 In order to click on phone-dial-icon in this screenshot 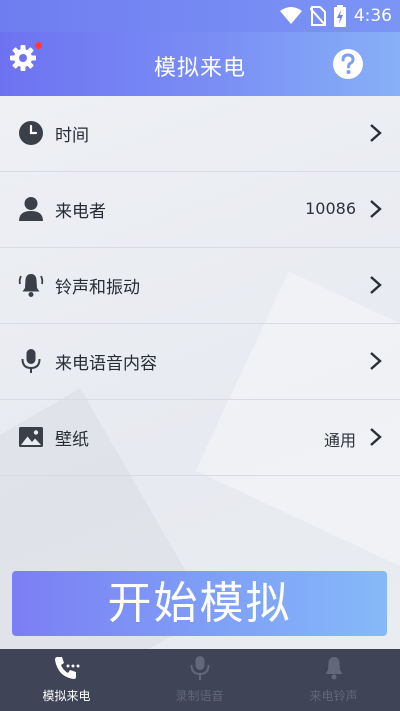, I will do `click(67, 668)`.